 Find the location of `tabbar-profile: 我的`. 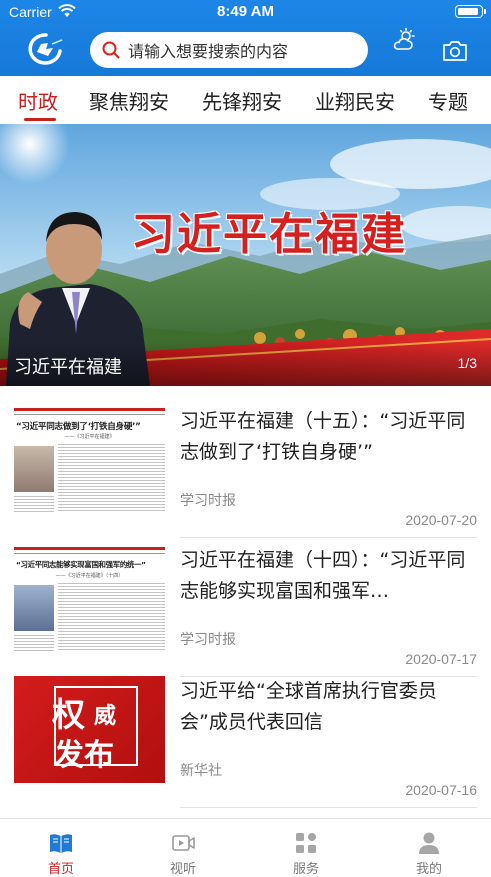

tabbar-profile: 我的 is located at coordinates (429, 848).